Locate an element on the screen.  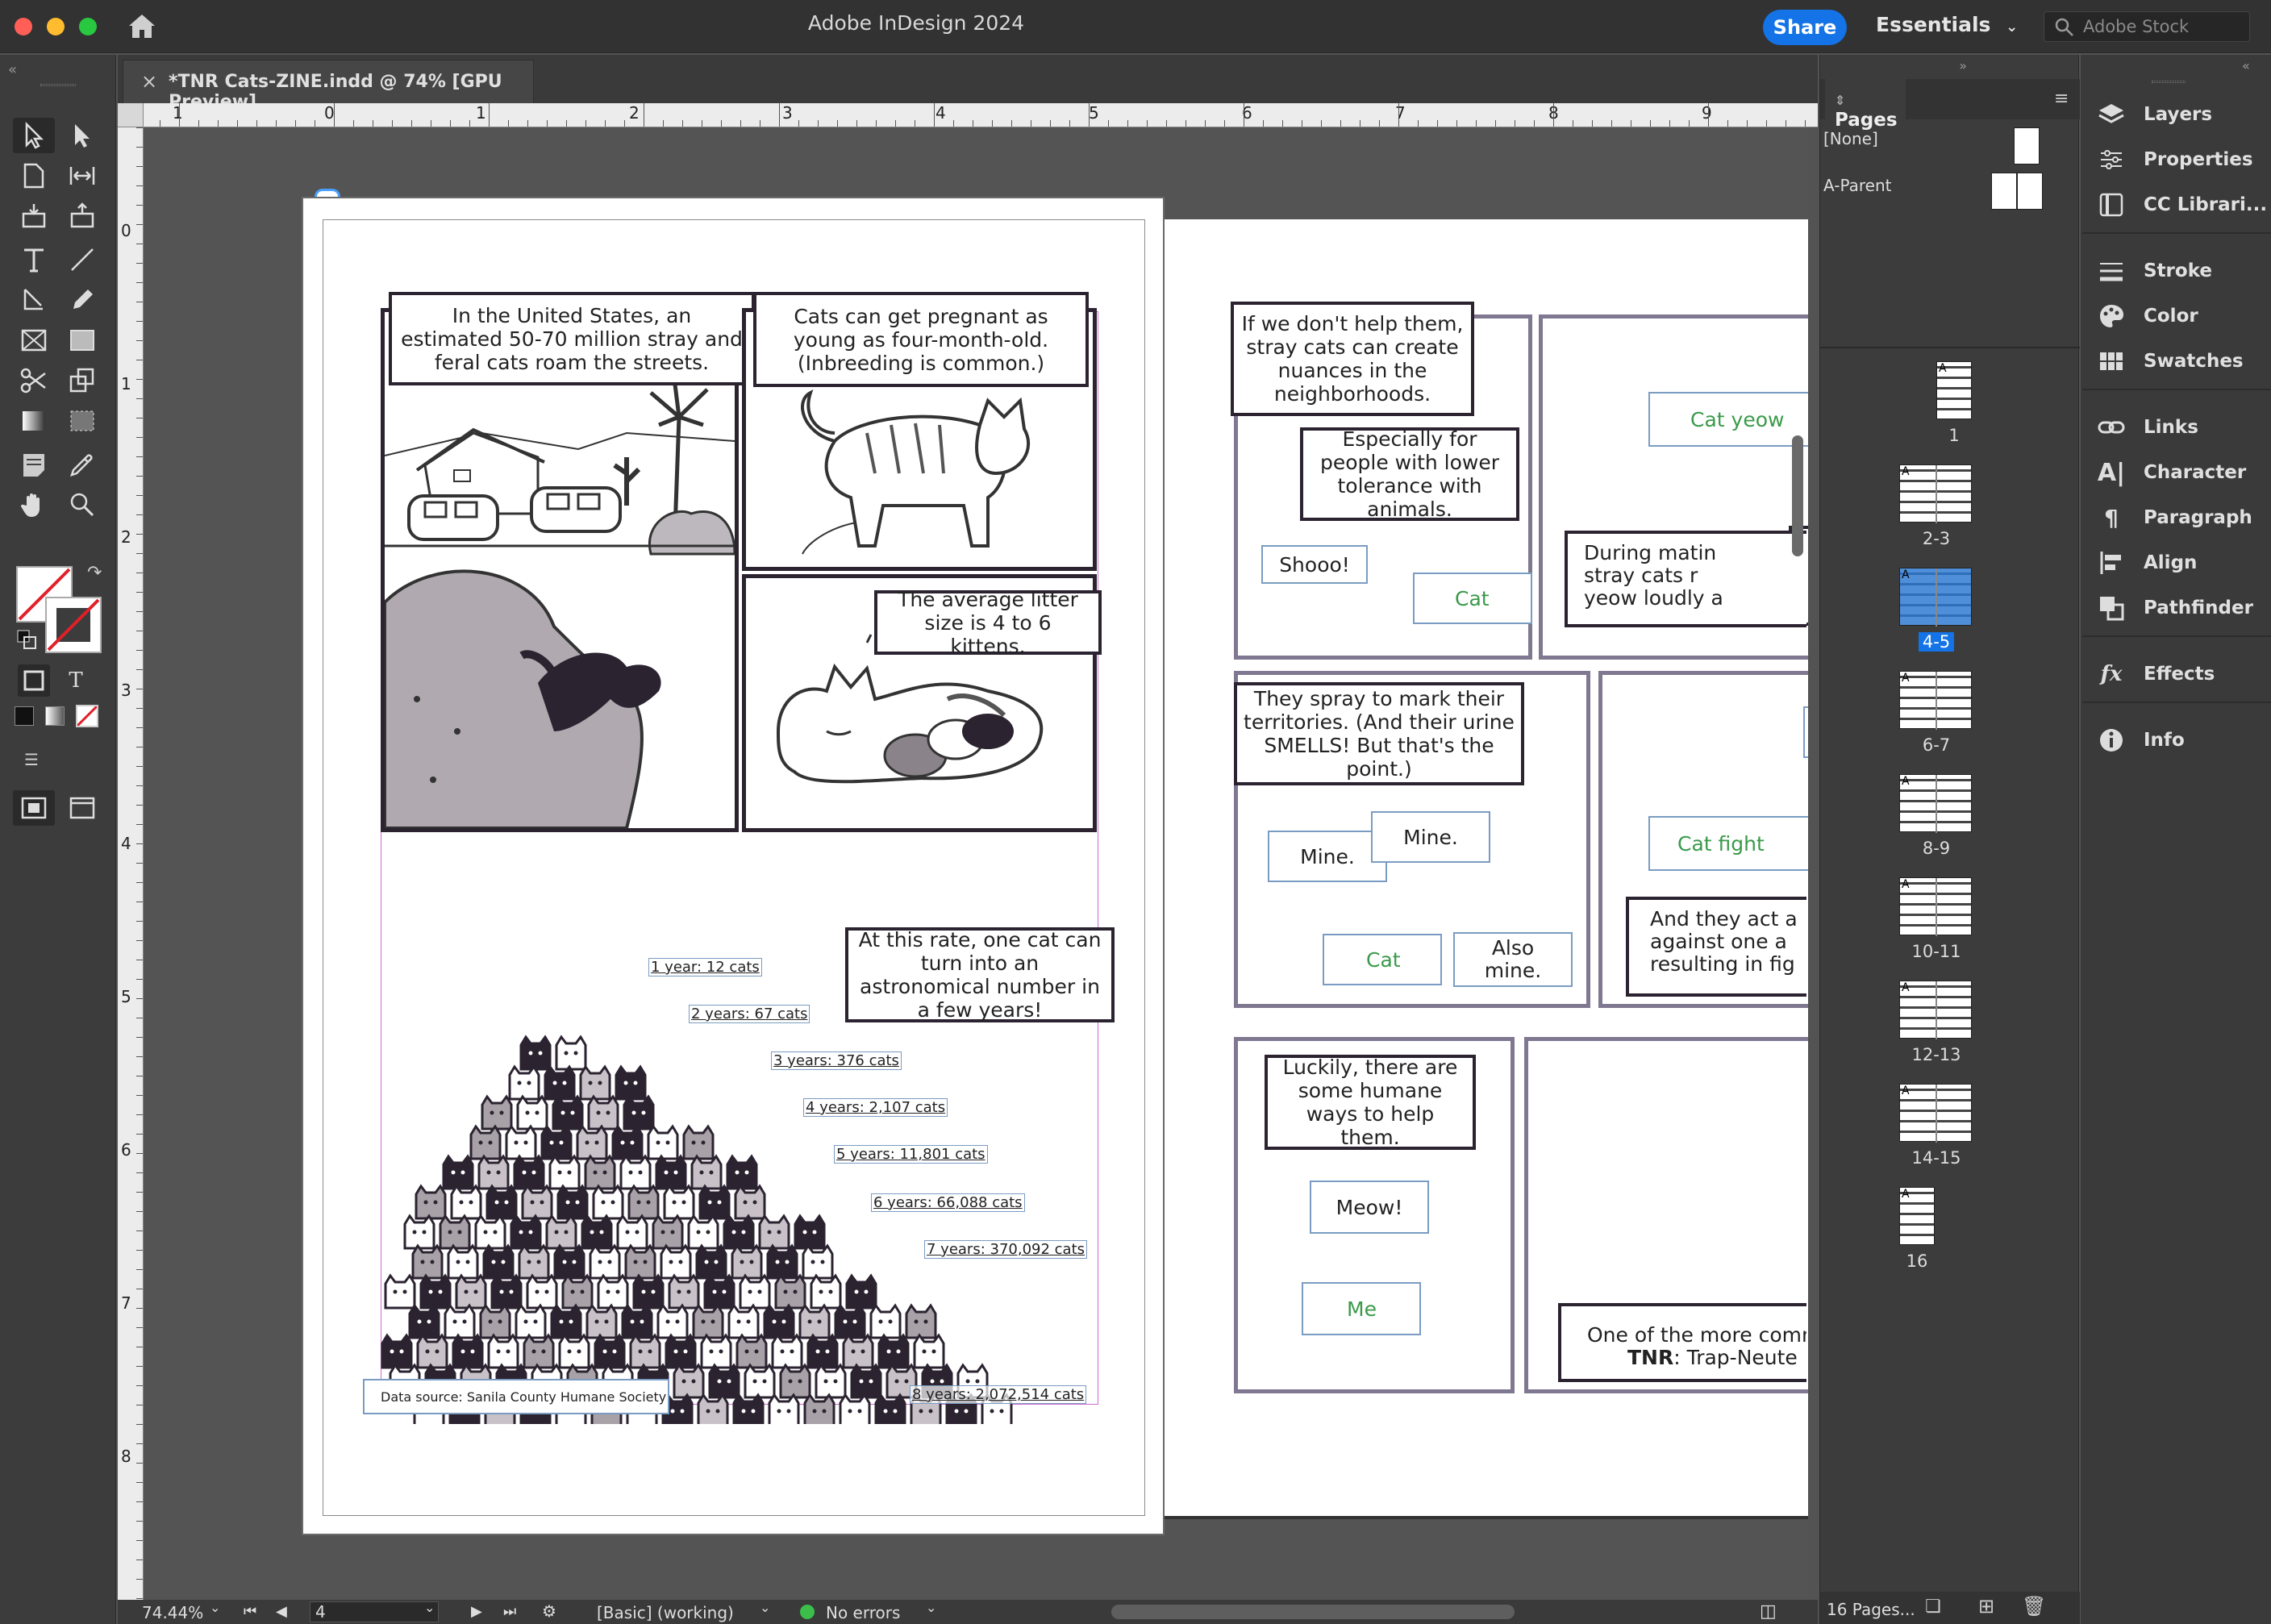
page-spread-label: 12-13 is located at coordinates (1936, 1054).